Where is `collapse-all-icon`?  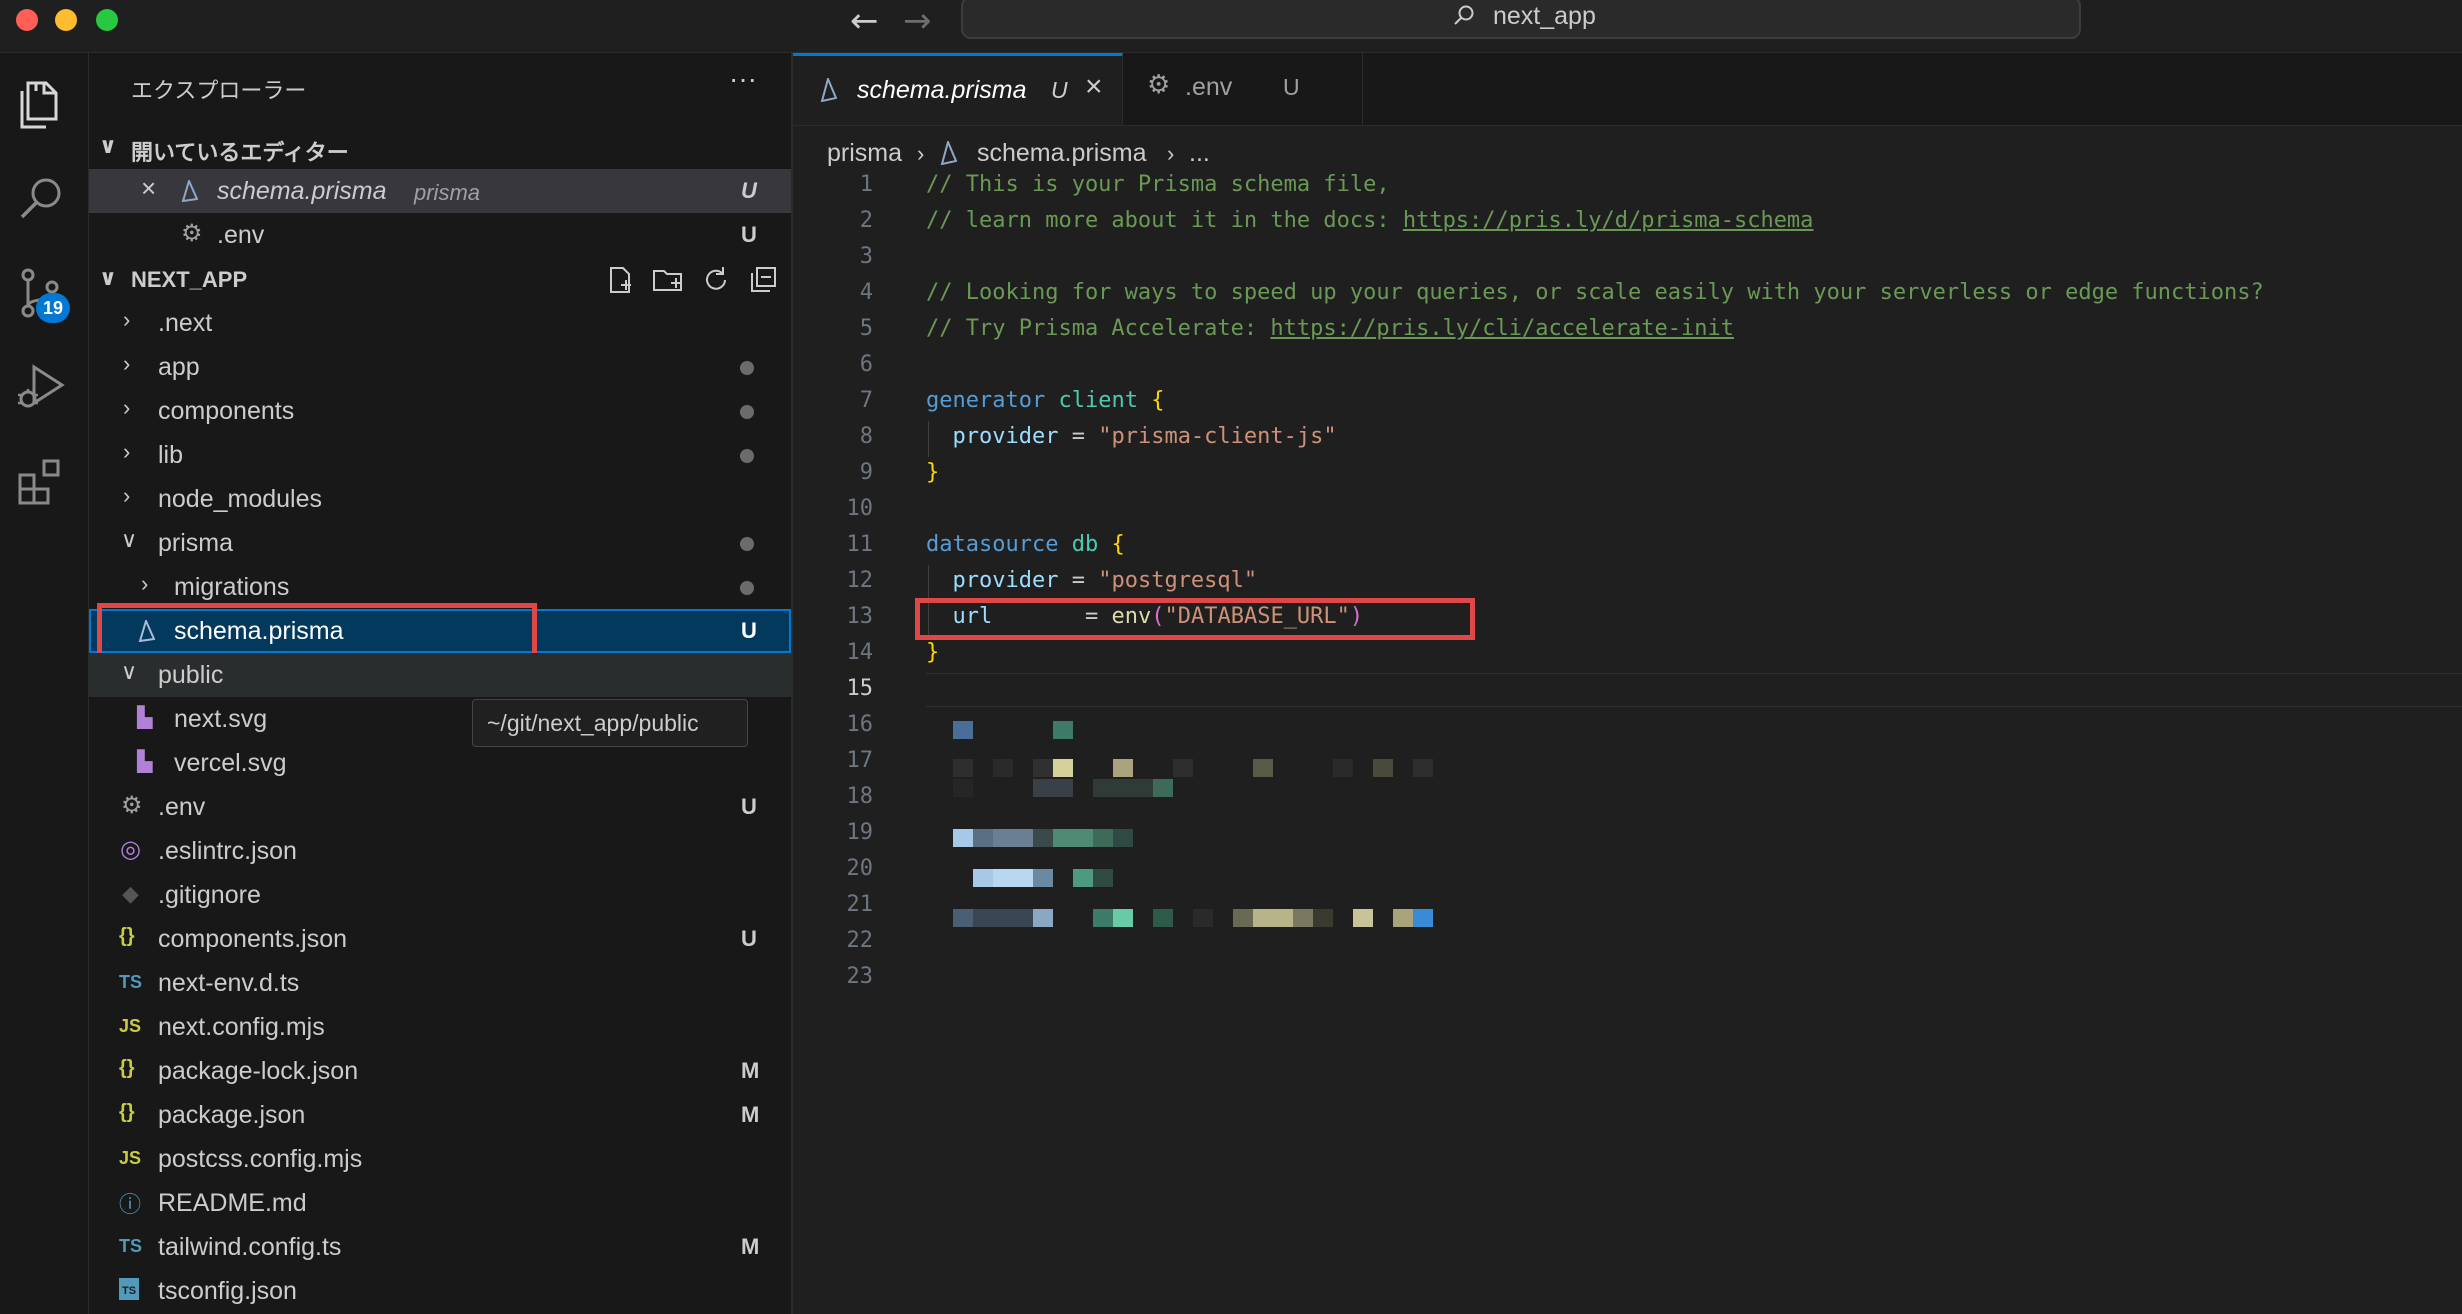 collapse-all-icon is located at coordinates (763, 280).